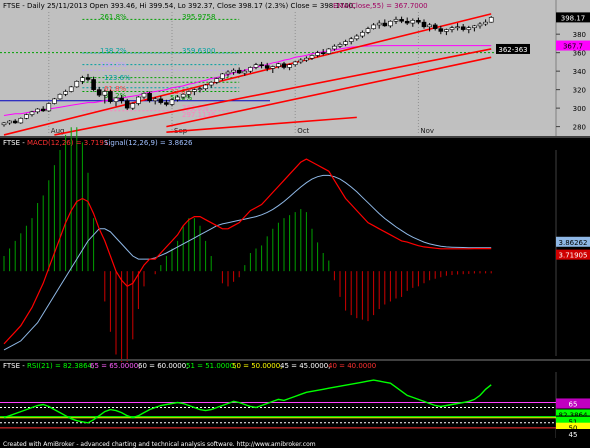  What do you see at coordinates (512, 50) in the screenshot?
I see `range-tag: 362-363` at bounding box center [512, 50].